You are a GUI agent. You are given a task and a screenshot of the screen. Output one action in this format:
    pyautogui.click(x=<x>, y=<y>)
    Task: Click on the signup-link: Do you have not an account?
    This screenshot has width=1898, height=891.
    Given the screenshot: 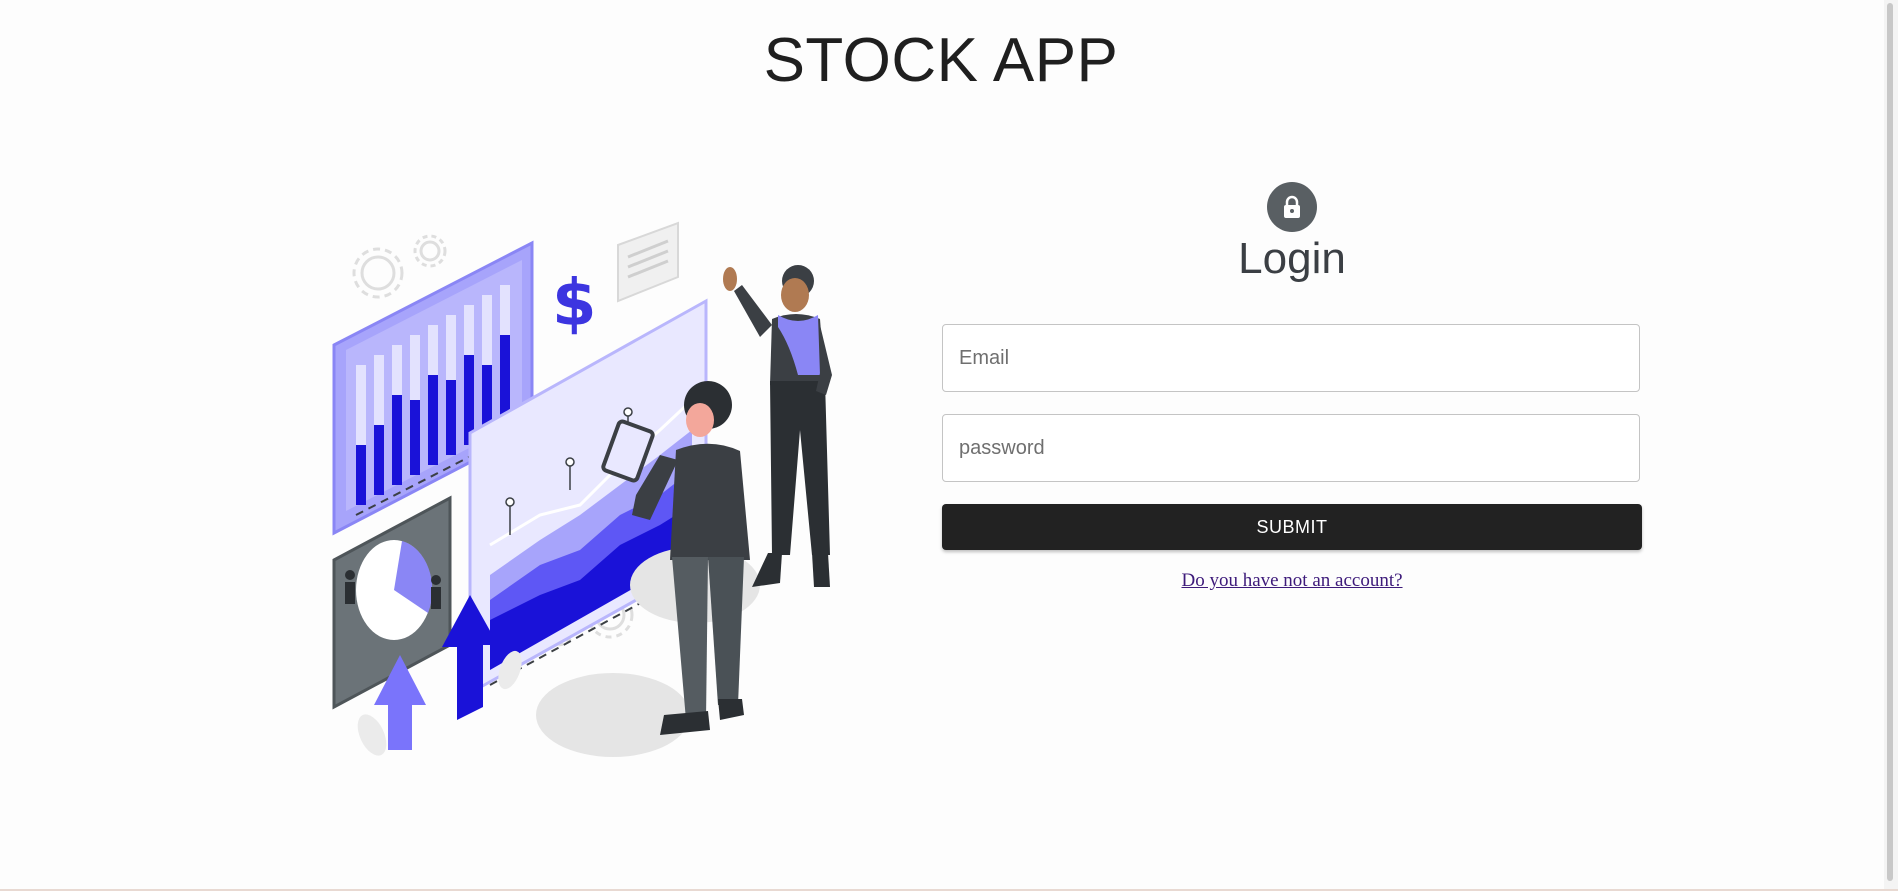 What is the action you would take?
    pyautogui.click(x=1292, y=581)
    